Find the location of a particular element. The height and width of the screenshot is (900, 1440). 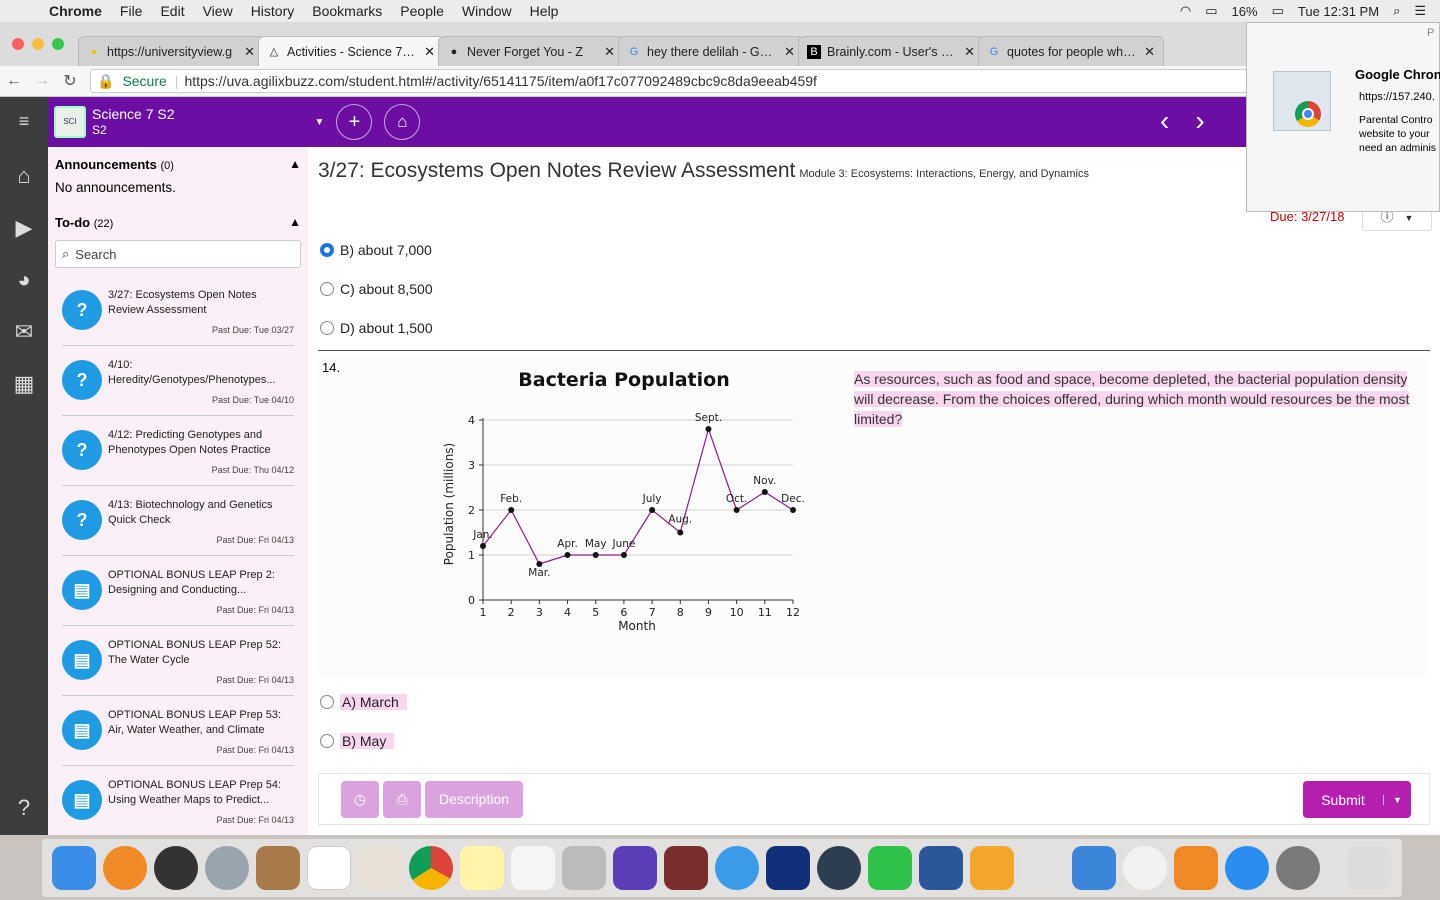

mail-icon: ✉ is located at coordinates (24, 332).